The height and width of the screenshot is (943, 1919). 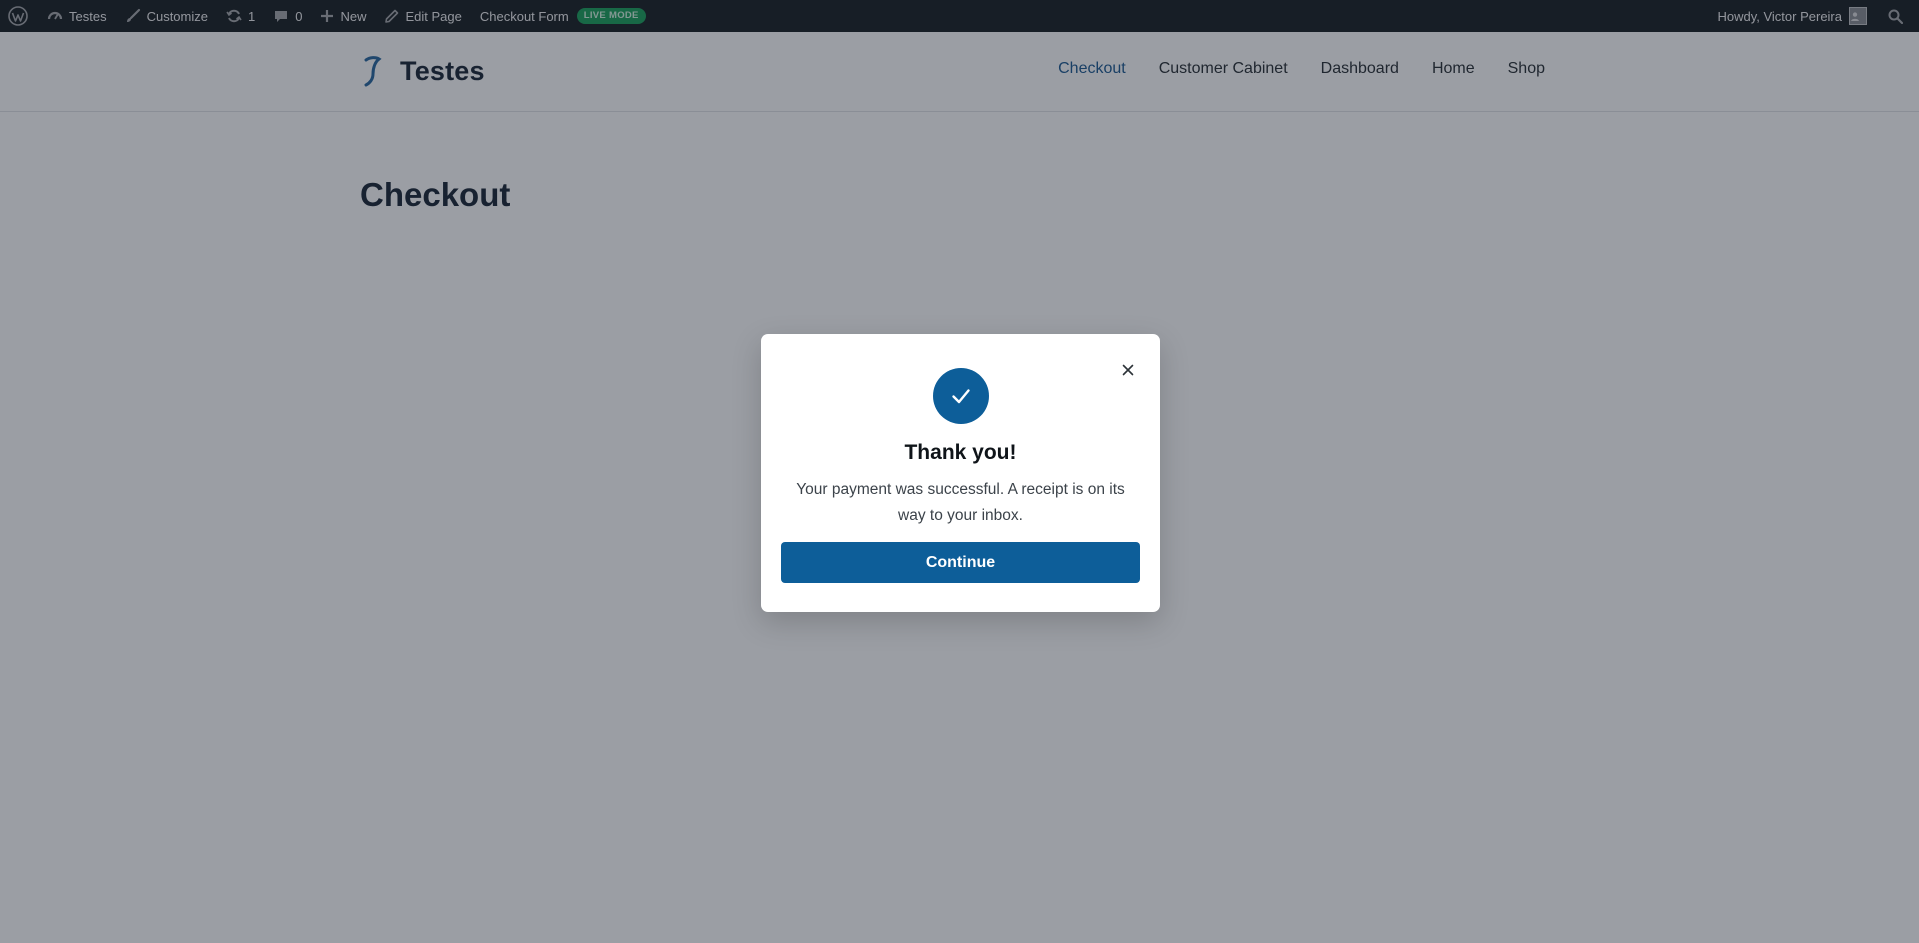 I want to click on continue-button: Continue, so click(x=960, y=562).